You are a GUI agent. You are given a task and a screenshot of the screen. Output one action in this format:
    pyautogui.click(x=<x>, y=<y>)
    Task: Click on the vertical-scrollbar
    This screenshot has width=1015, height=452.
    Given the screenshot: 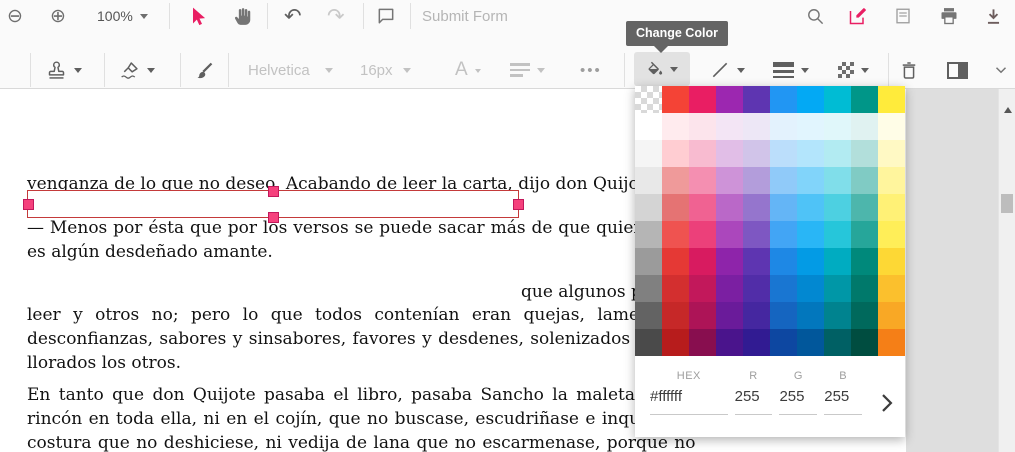 What is the action you would take?
    pyautogui.click(x=1006, y=270)
    